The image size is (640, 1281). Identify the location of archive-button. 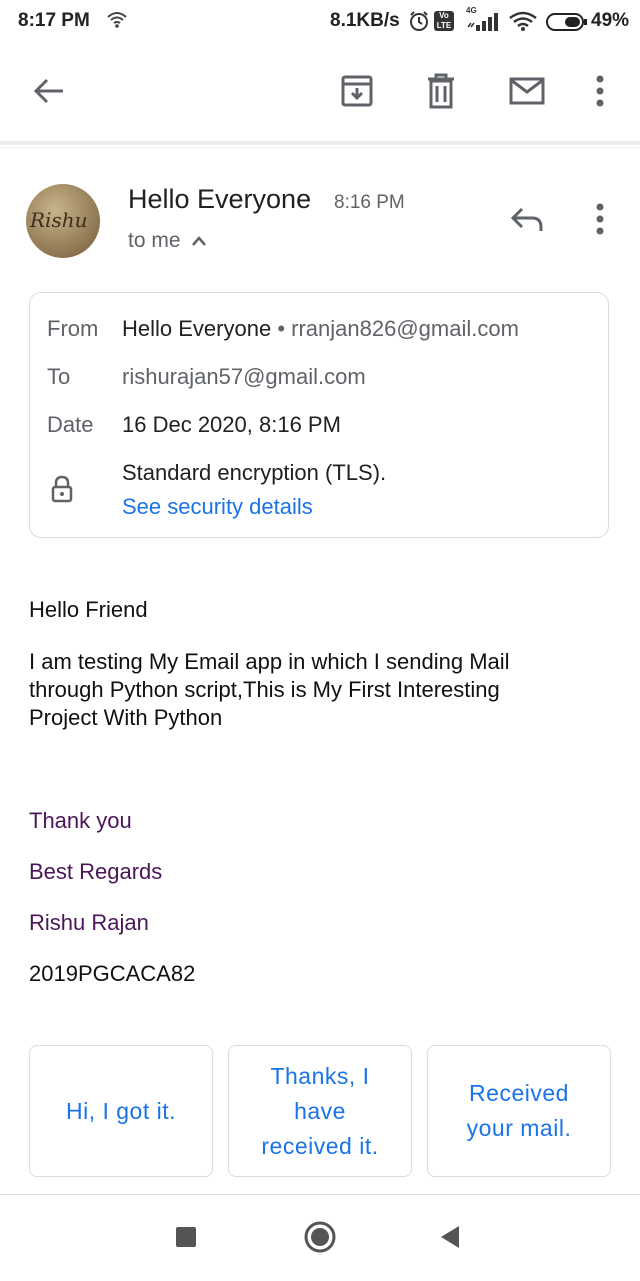
(357, 93).